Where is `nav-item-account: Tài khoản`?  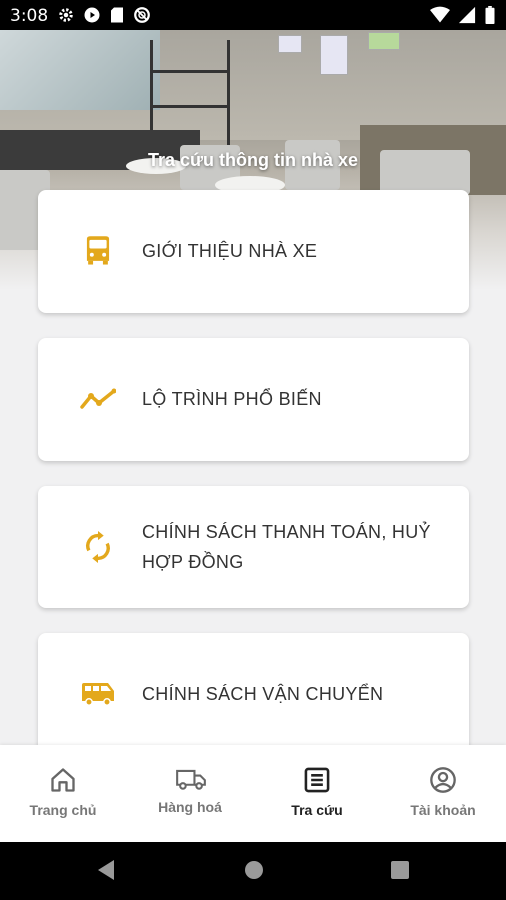 nav-item-account: Tài khoản is located at coordinates (443, 793).